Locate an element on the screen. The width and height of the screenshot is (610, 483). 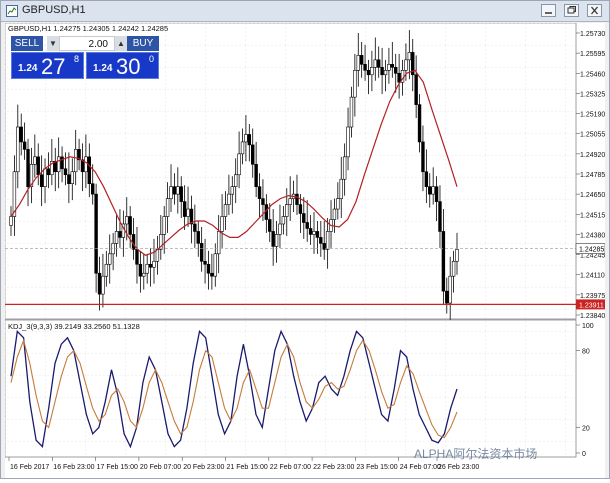
time-tick-label: 23 Feb 15:00 is located at coordinates (376, 467).